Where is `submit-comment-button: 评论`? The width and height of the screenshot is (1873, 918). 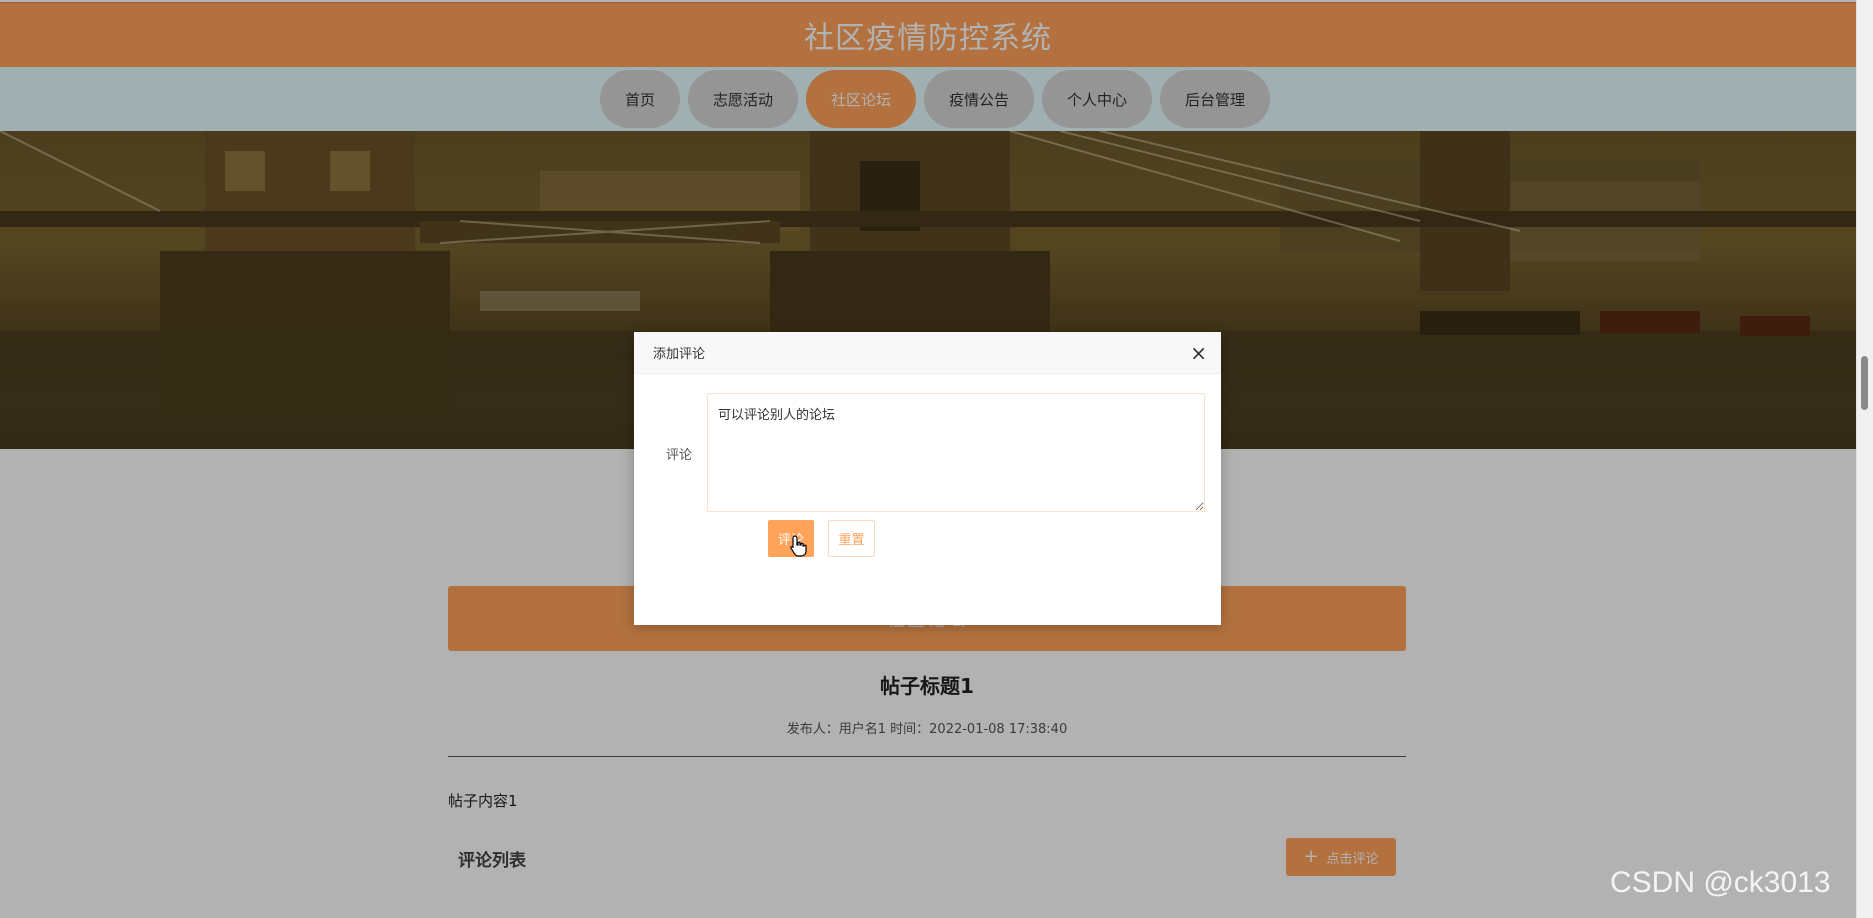
submit-comment-button: 评论 is located at coordinates (791, 538).